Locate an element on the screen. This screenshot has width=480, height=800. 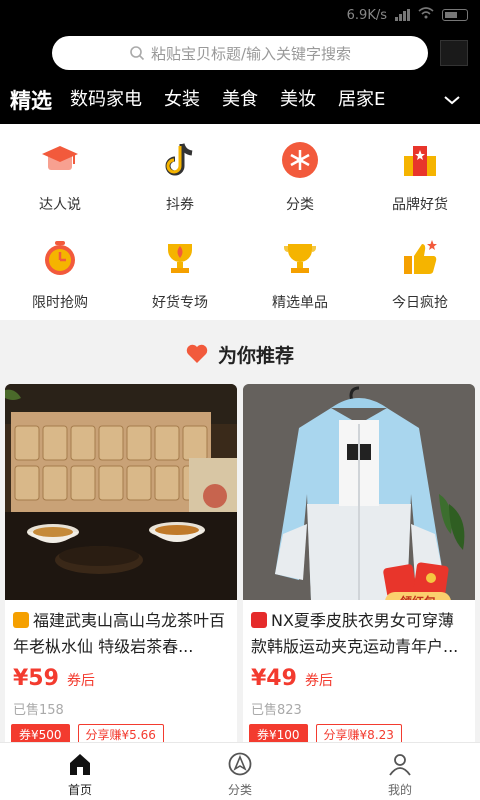
red-packet-badge: 领红包 is located at coordinates (418, 580).